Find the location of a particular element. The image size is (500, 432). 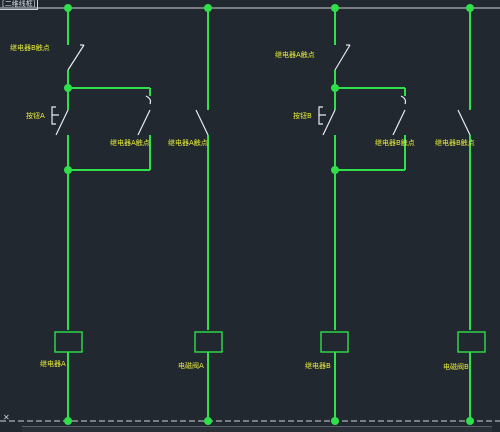

relay-a-coil-symbol is located at coordinates (68, 342).